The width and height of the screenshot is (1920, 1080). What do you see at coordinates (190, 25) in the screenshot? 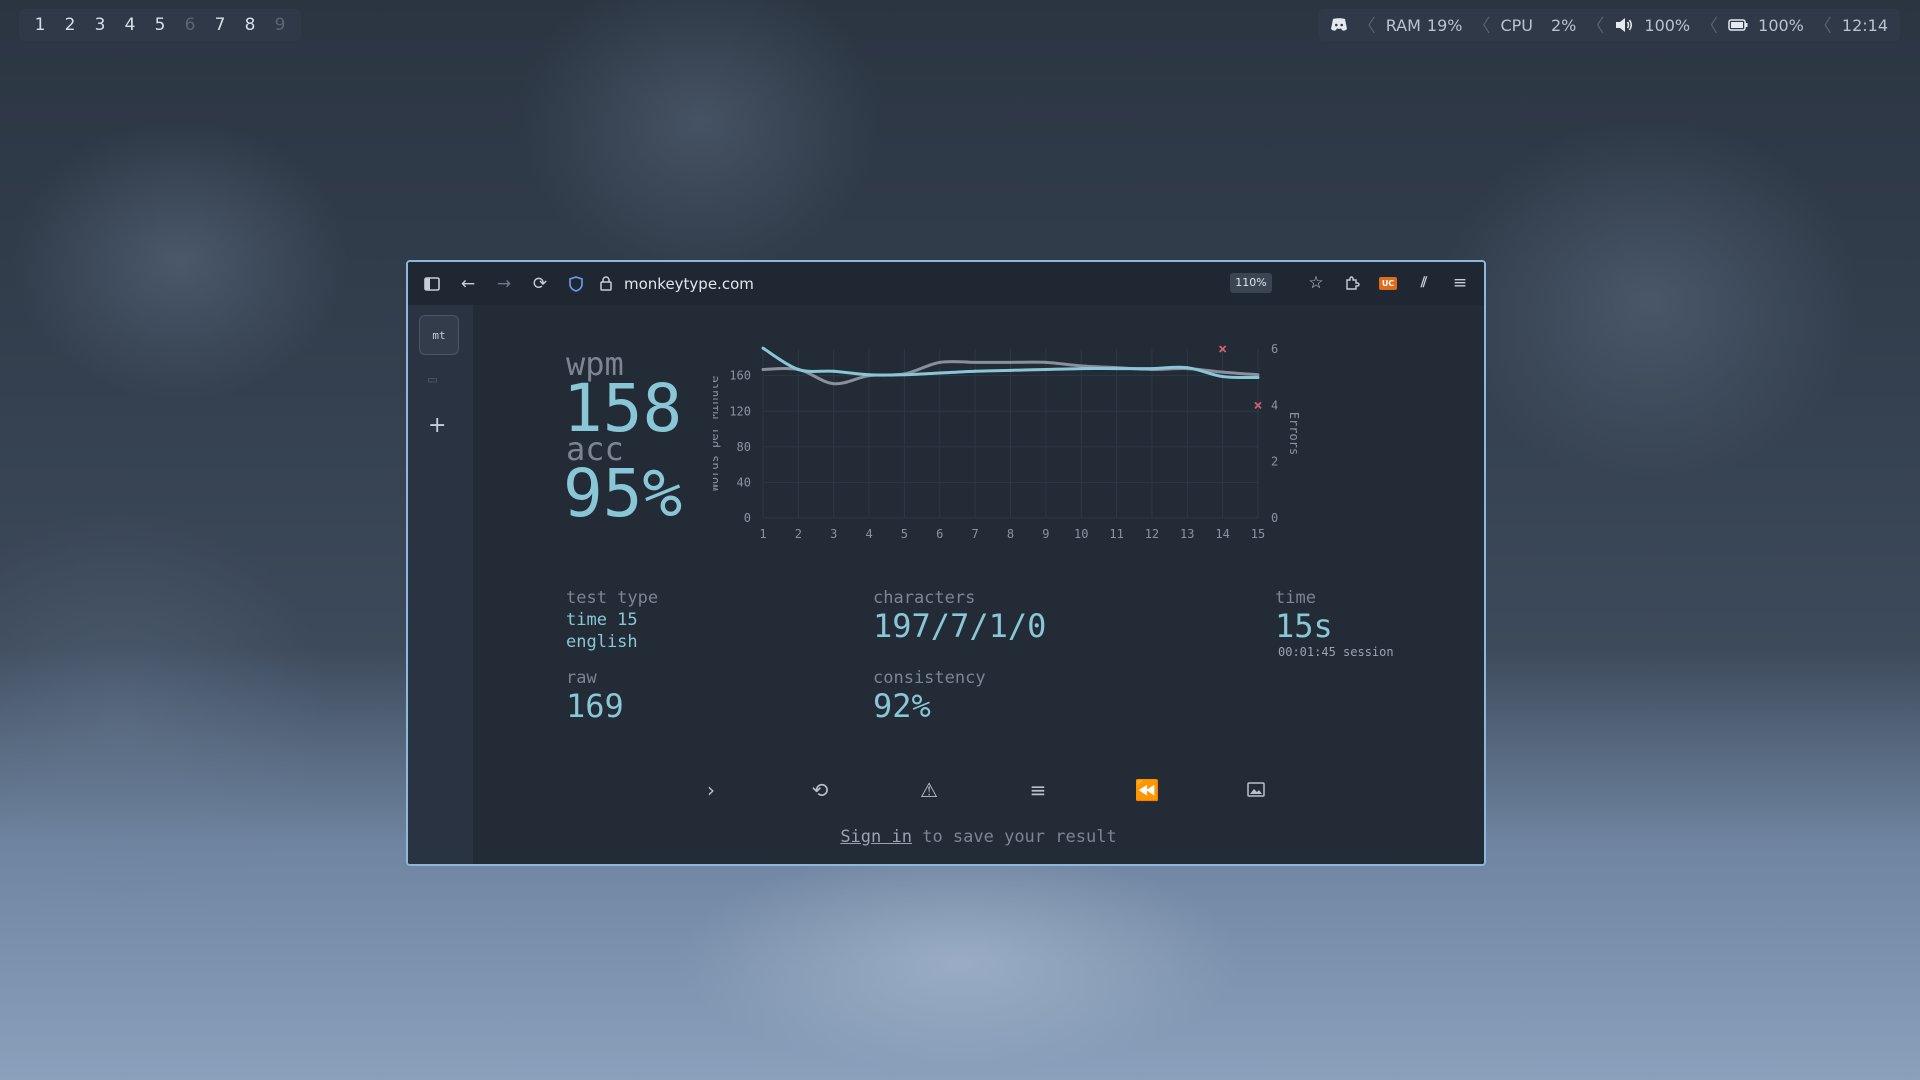
I see `workspace-6: 6` at bounding box center [190, 25].